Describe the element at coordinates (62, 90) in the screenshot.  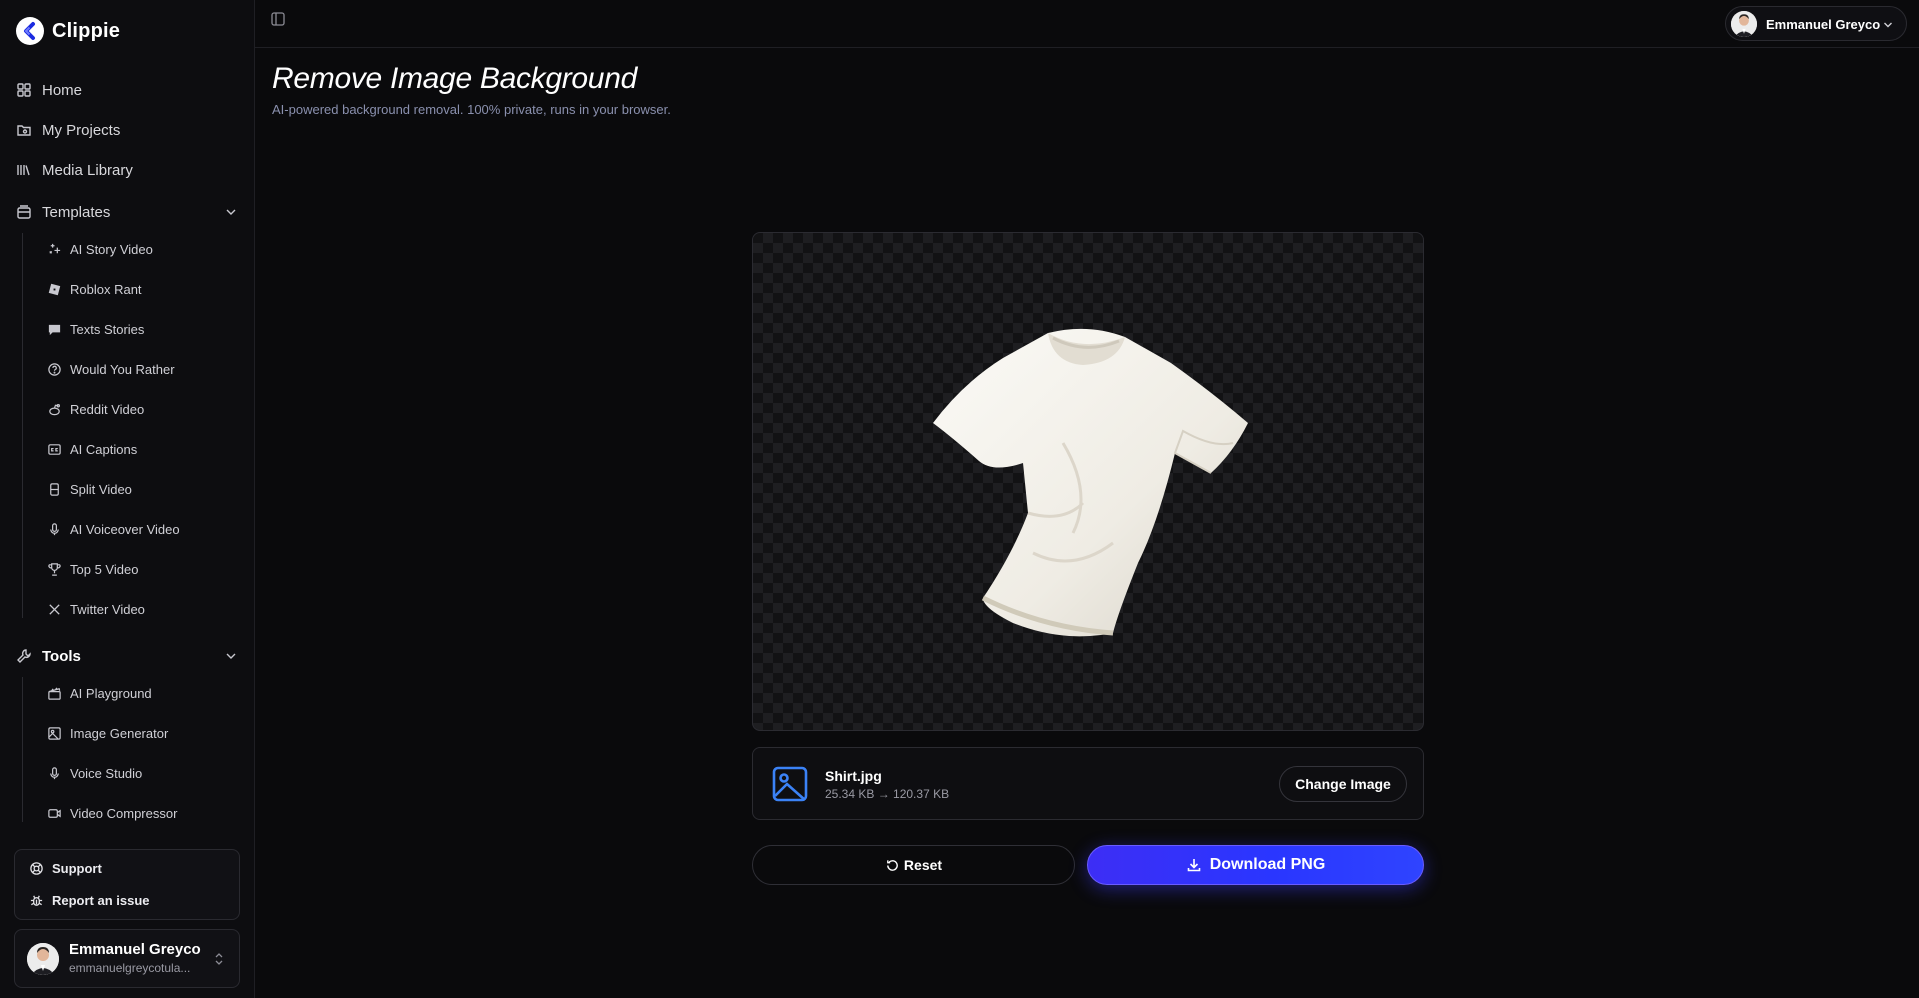
I see `nav-label: Home` at that location.